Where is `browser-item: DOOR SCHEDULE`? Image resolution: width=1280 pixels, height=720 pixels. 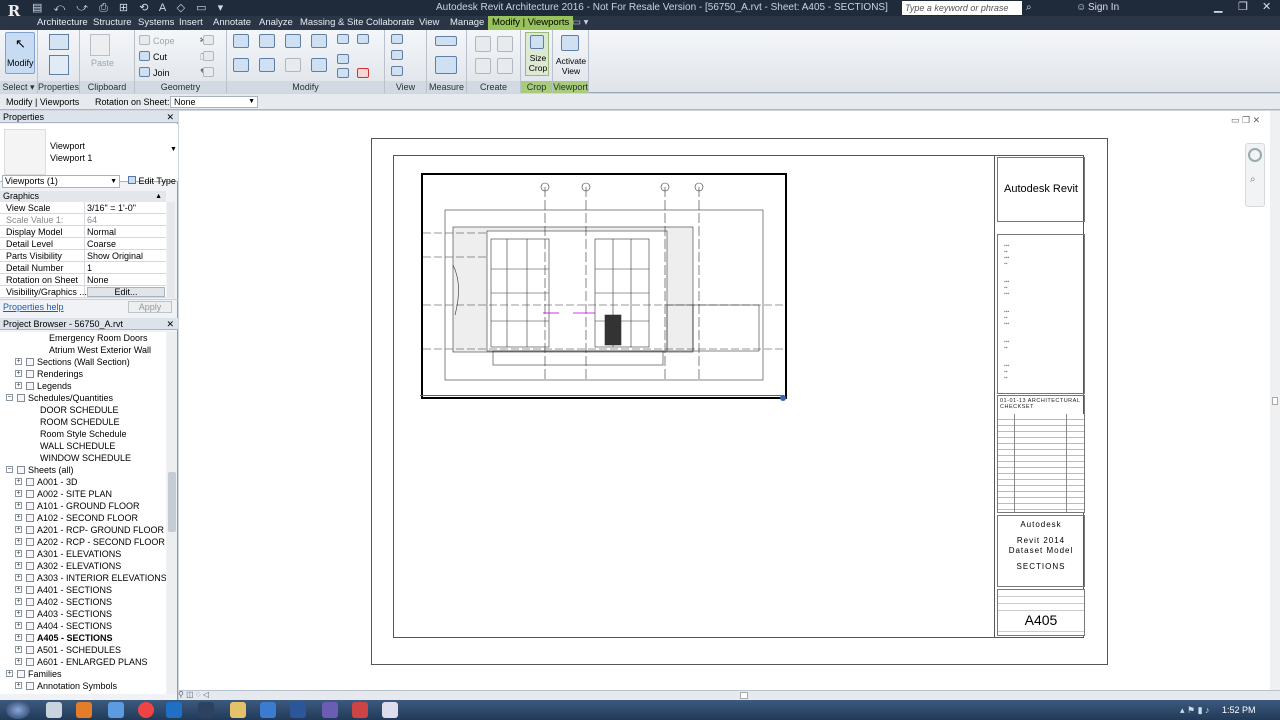 browser-item: DOOR SCHEDULE is located at coordinates (83, 410).